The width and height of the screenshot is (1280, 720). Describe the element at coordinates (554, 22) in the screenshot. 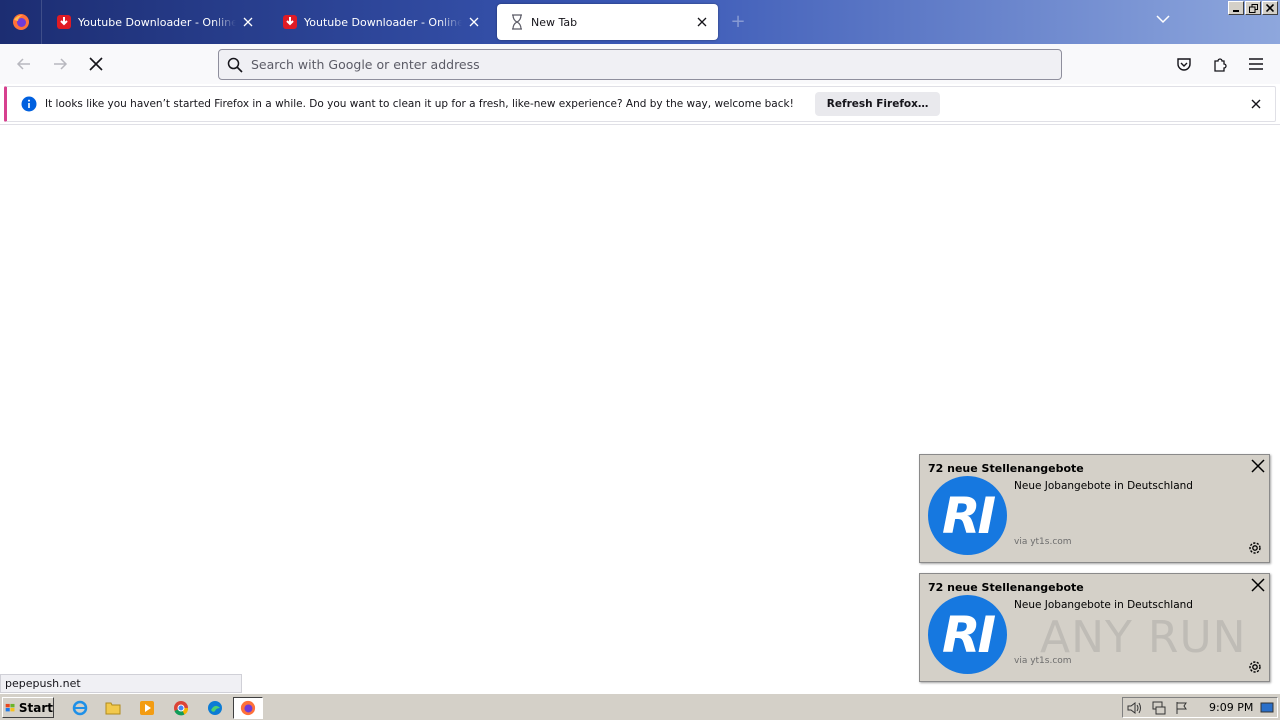

I see `tab-title: New Tab` at that location.